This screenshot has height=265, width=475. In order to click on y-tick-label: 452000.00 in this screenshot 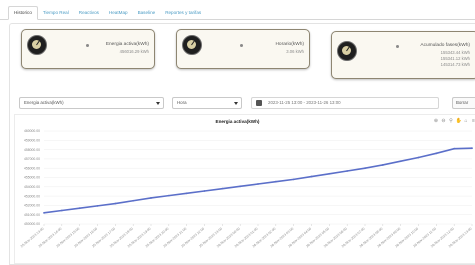, I will do `click(32, 206)`.